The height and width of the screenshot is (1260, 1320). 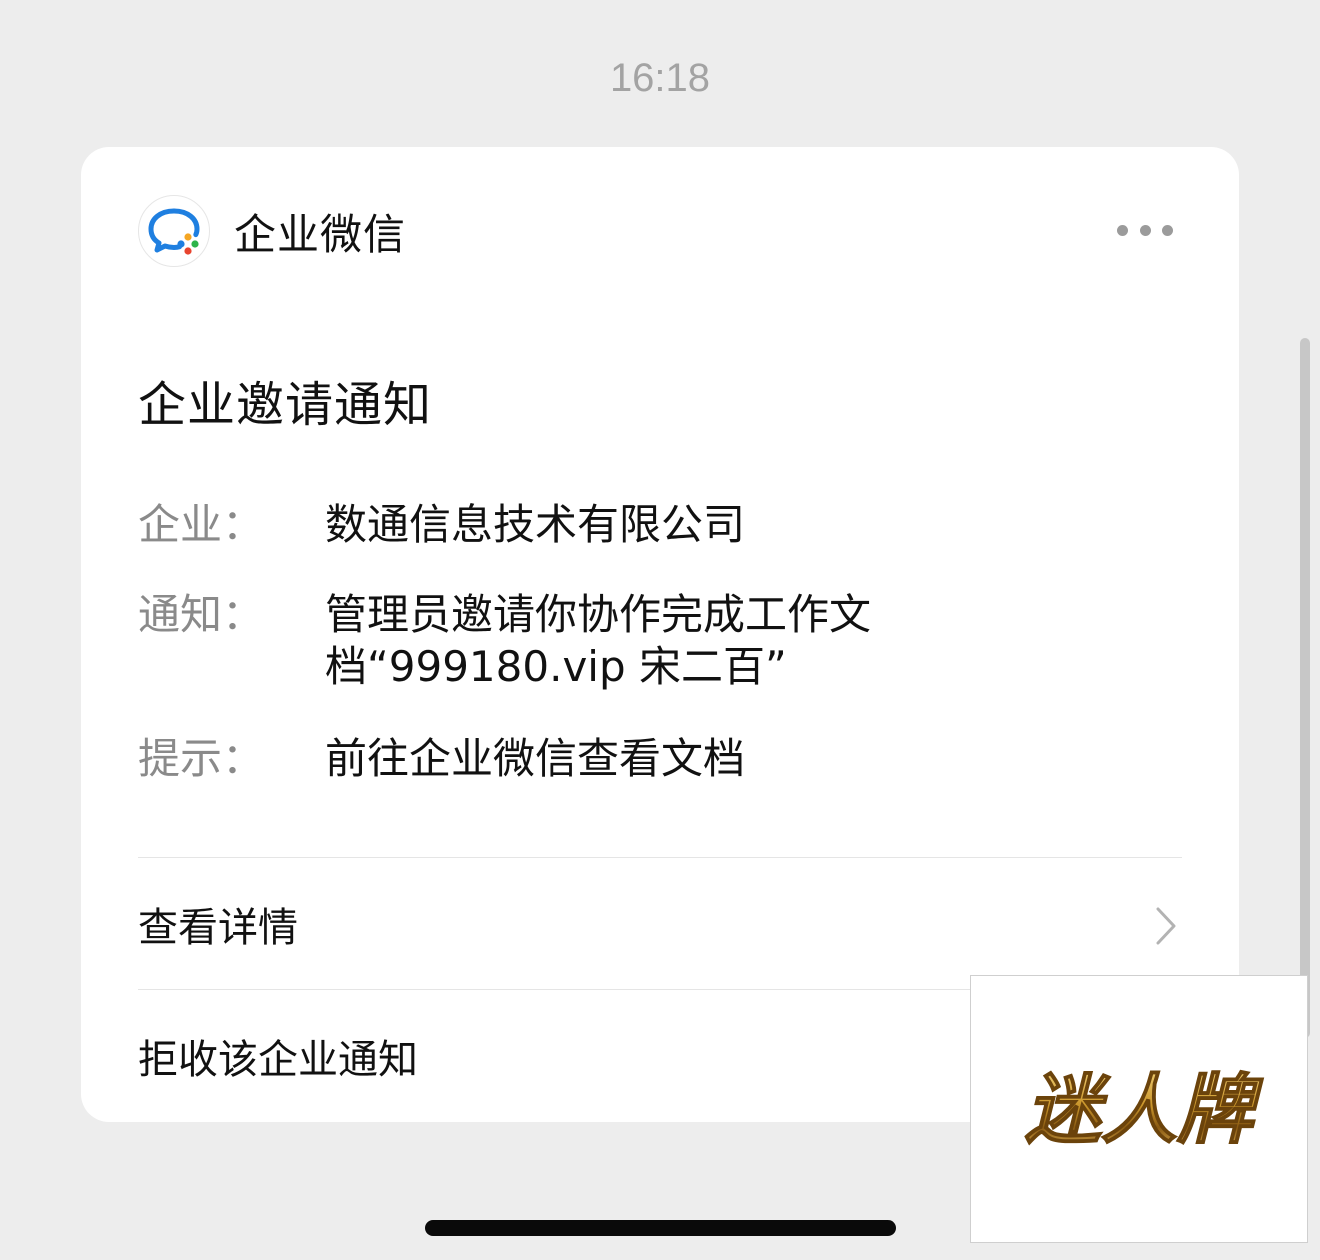 I want to click on message-timestamp: 16:18, so click(x=660, y=78).